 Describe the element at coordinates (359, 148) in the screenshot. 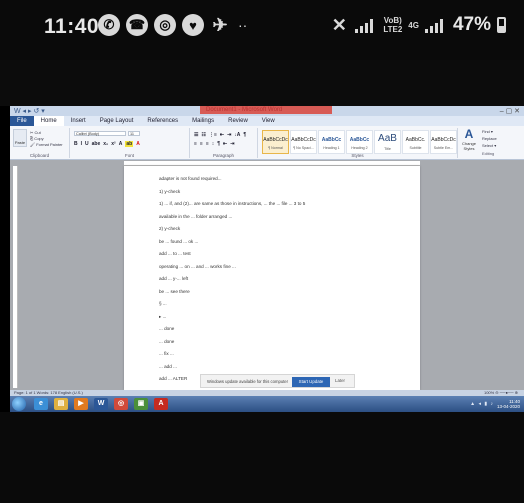

I see `style-name: Heading 2` at that location.